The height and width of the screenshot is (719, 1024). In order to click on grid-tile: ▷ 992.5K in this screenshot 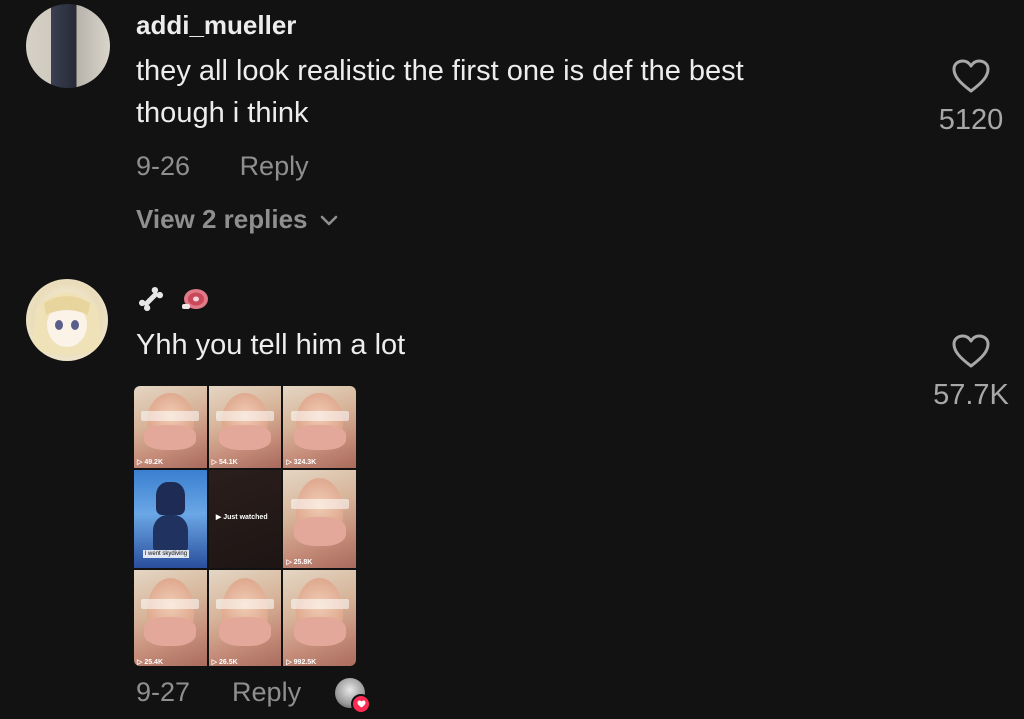, I will do `click(319, 618)`.